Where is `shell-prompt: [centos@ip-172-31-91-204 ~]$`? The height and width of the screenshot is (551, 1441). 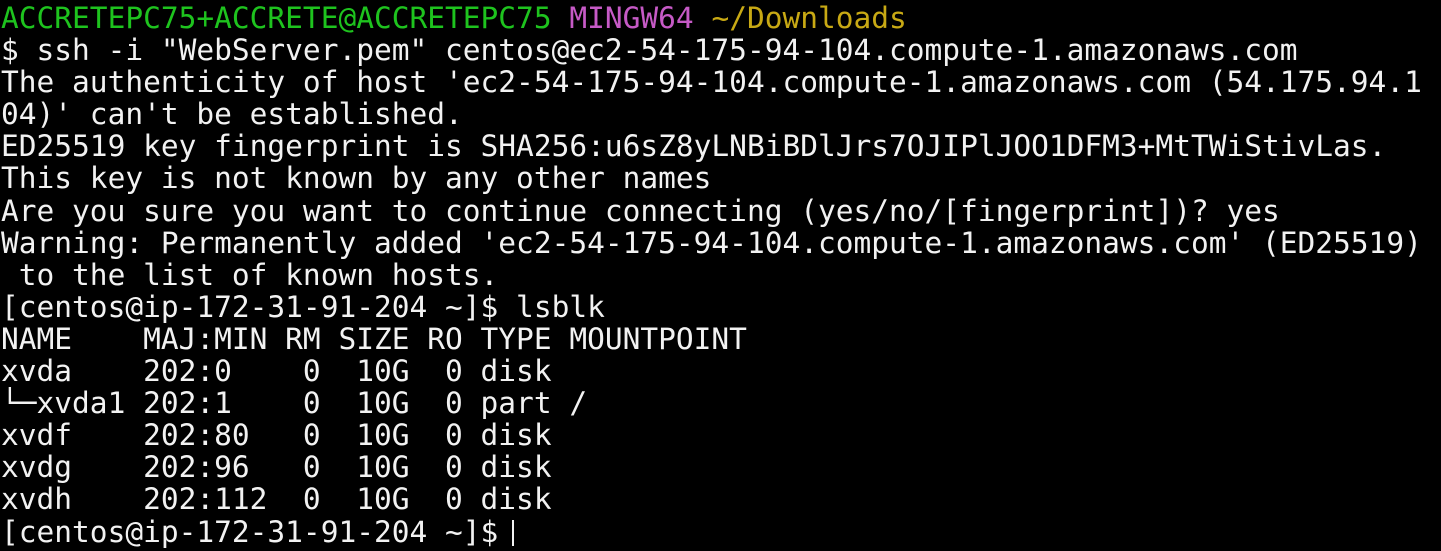
shell-prompt: [centos@ip-172-31-91-204 ~]$ is located at coordinates (250, 531).